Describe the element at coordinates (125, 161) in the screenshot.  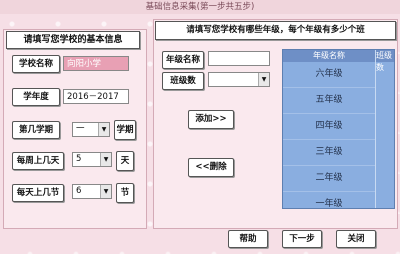
I see `days-unit: 天` at that location.